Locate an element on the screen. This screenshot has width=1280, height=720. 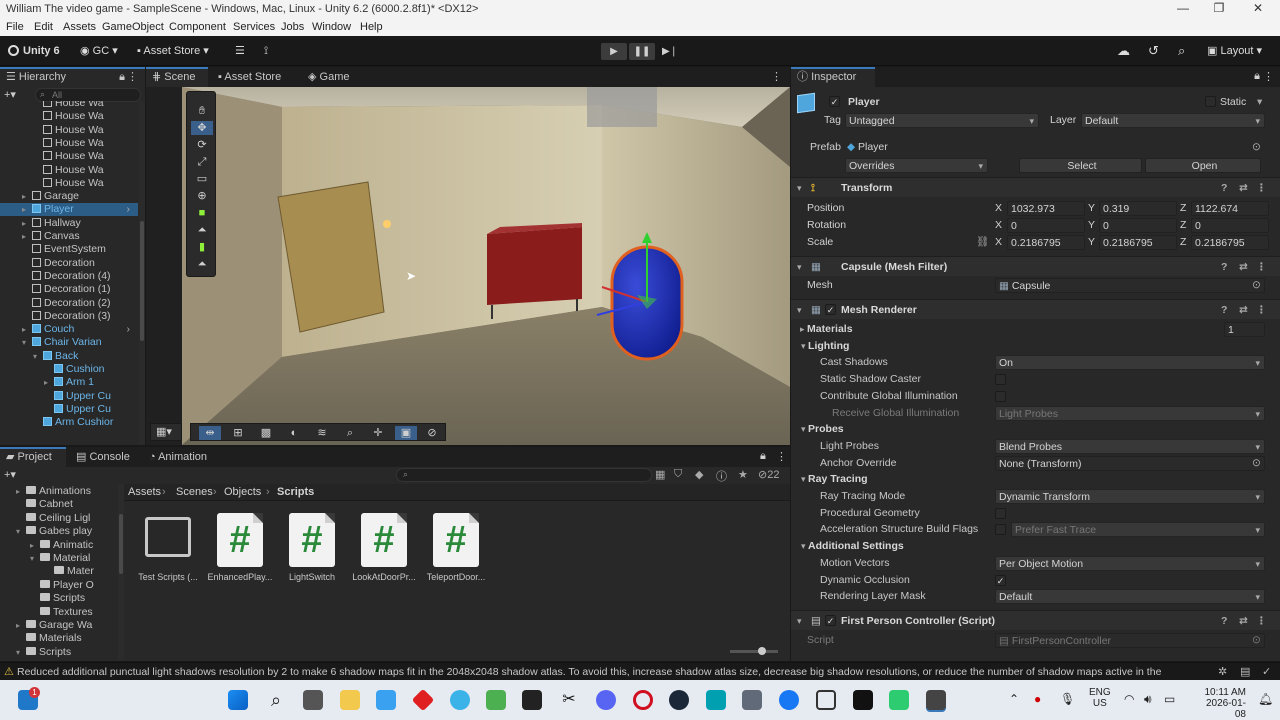
materials-count-field: 1 is located at coordinates (1244, 329).